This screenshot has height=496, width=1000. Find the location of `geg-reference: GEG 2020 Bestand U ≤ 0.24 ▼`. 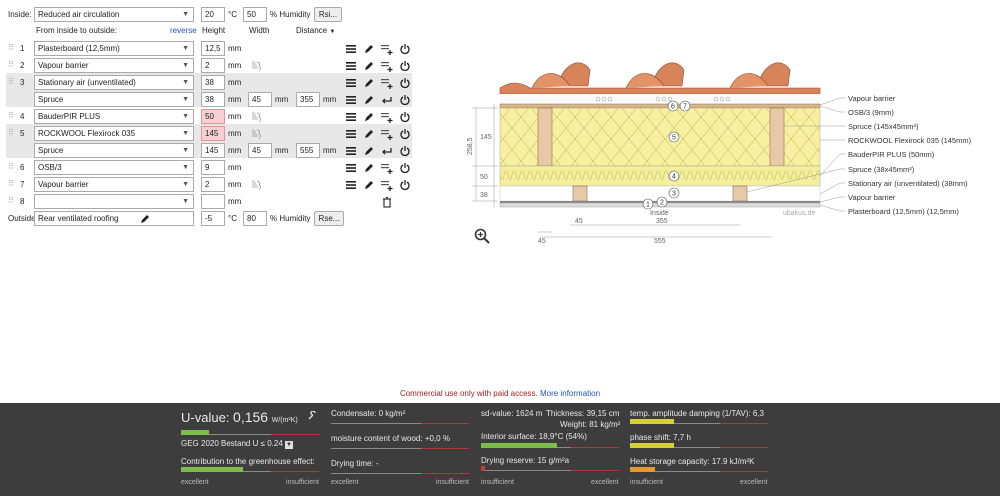

geg-reference: GEG 2020 Bestand U ≤ 0.24 ▼ is located at coordinates (237, 444).